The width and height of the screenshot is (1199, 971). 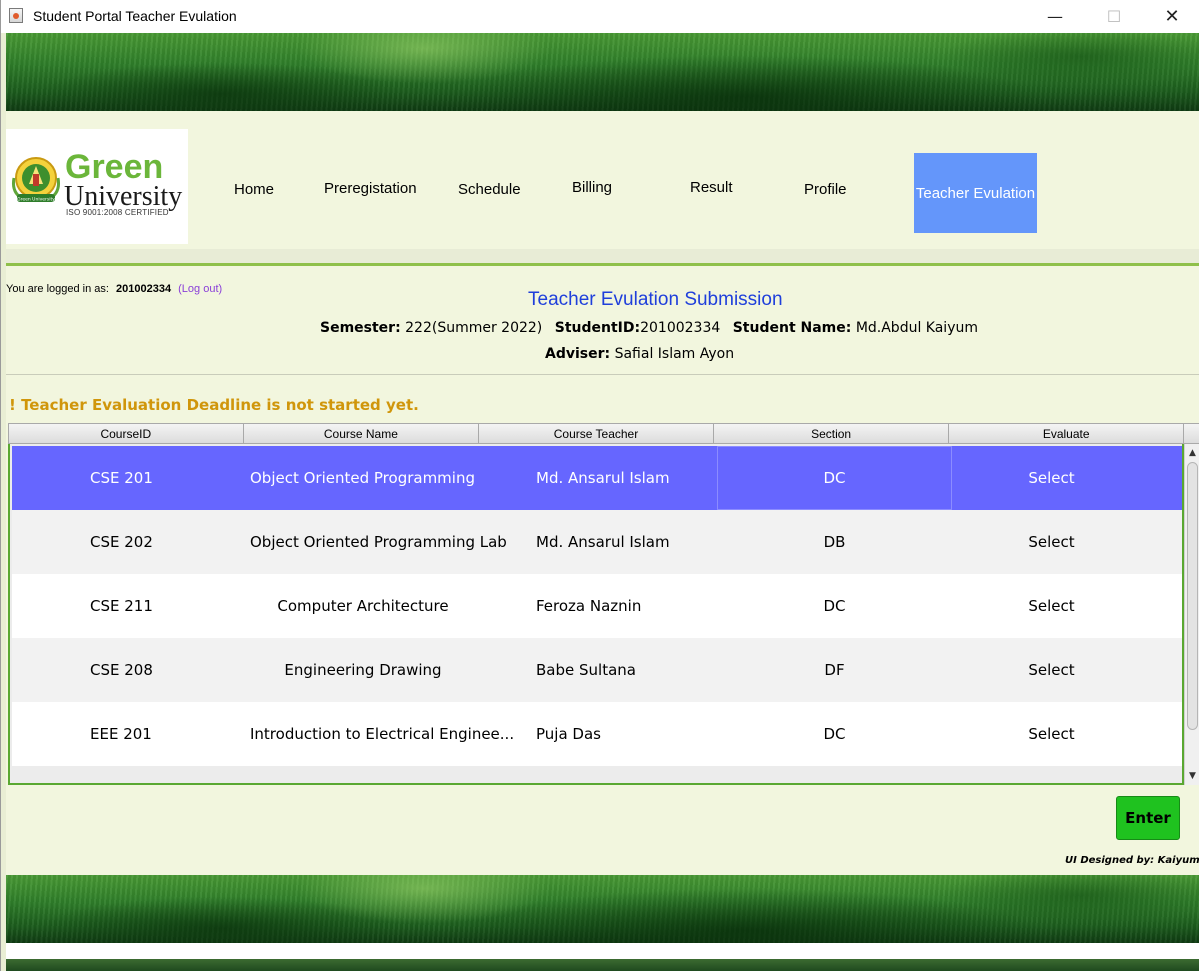 What do you see at coordinates (36, 200) in the screenshot?
I see `svg-text: Green University` at bounding box center [36, 200].